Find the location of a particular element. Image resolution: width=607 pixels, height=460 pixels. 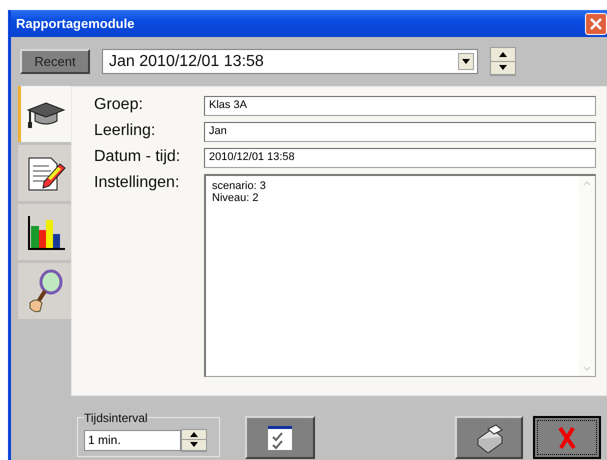

session-value: Jan 2010/12/01 13:58 is located at coordinates (186, 61).